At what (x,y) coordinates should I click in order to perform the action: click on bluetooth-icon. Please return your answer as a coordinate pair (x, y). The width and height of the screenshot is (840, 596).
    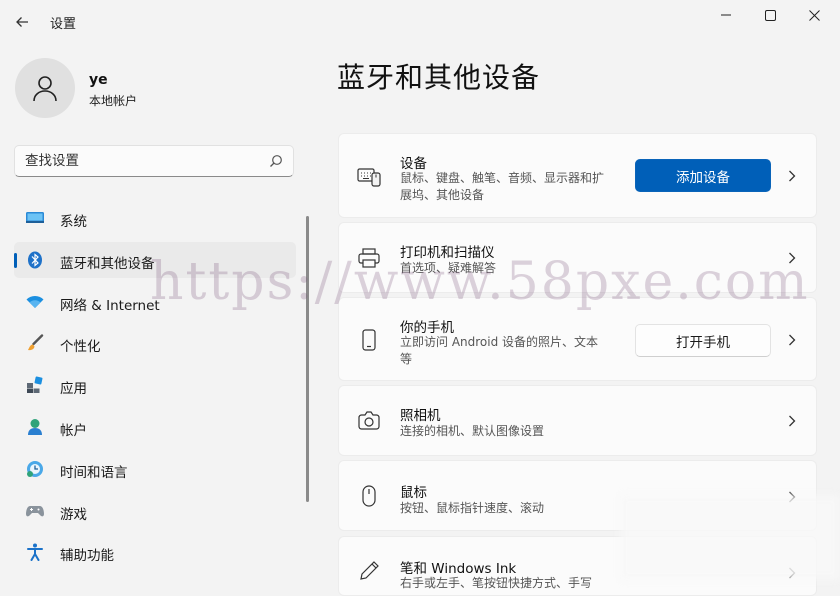
    Looking at the image, I should click on (35, 260).